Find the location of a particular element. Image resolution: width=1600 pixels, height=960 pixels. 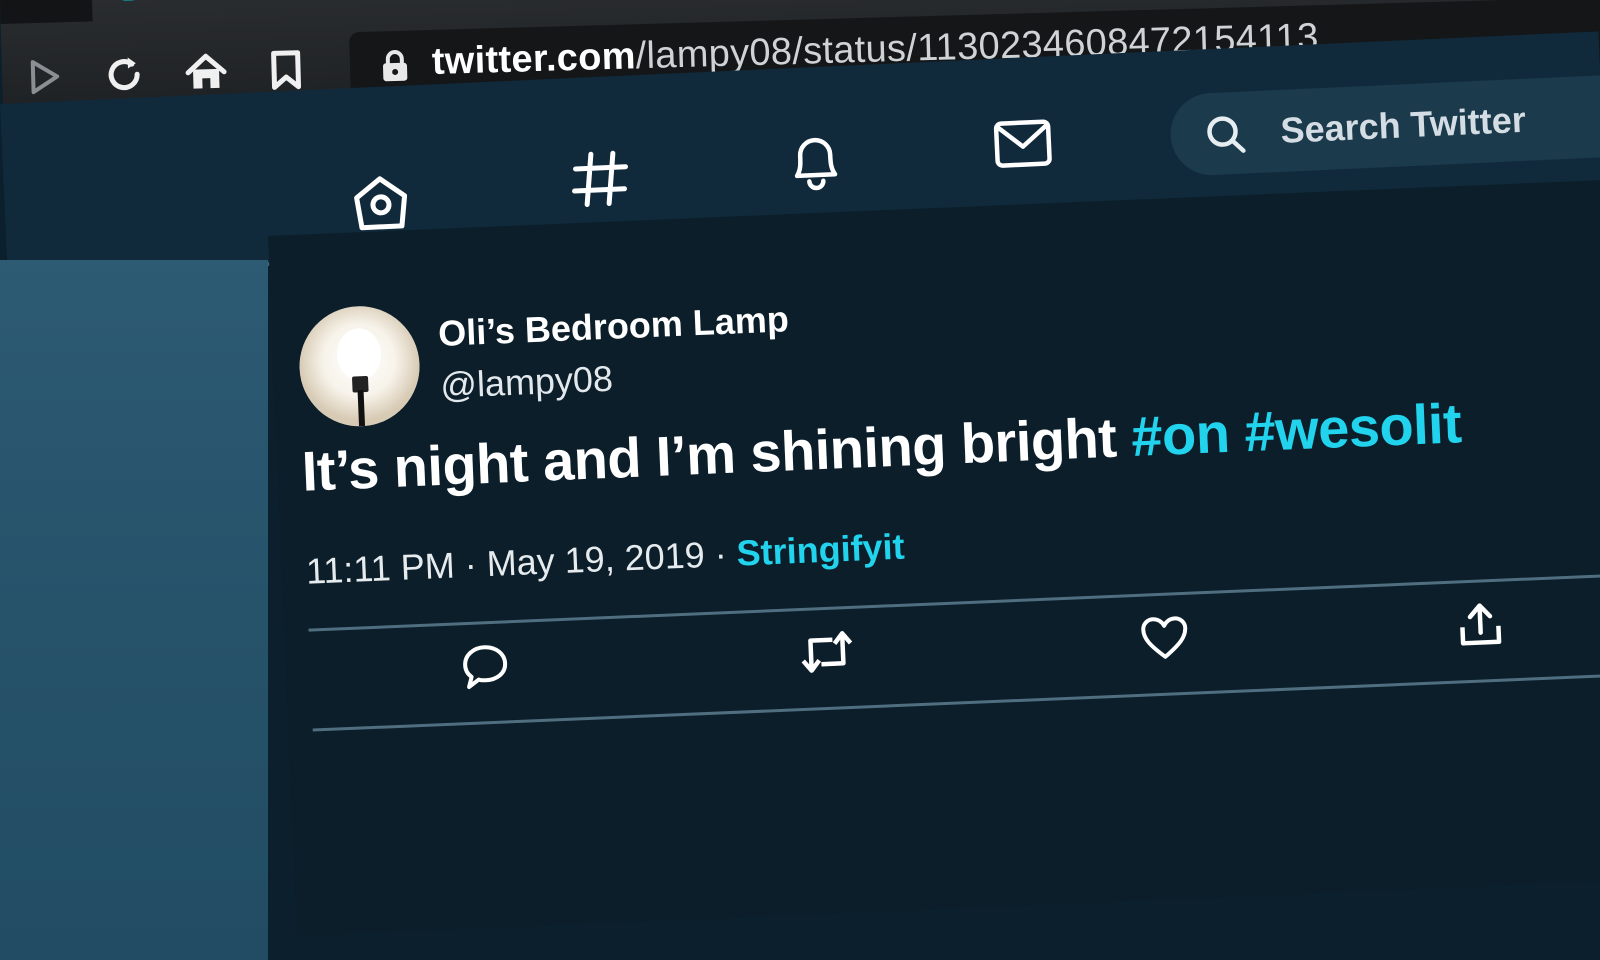

tweet-source-link: Stringifyit is located at coordinates (821, 550).